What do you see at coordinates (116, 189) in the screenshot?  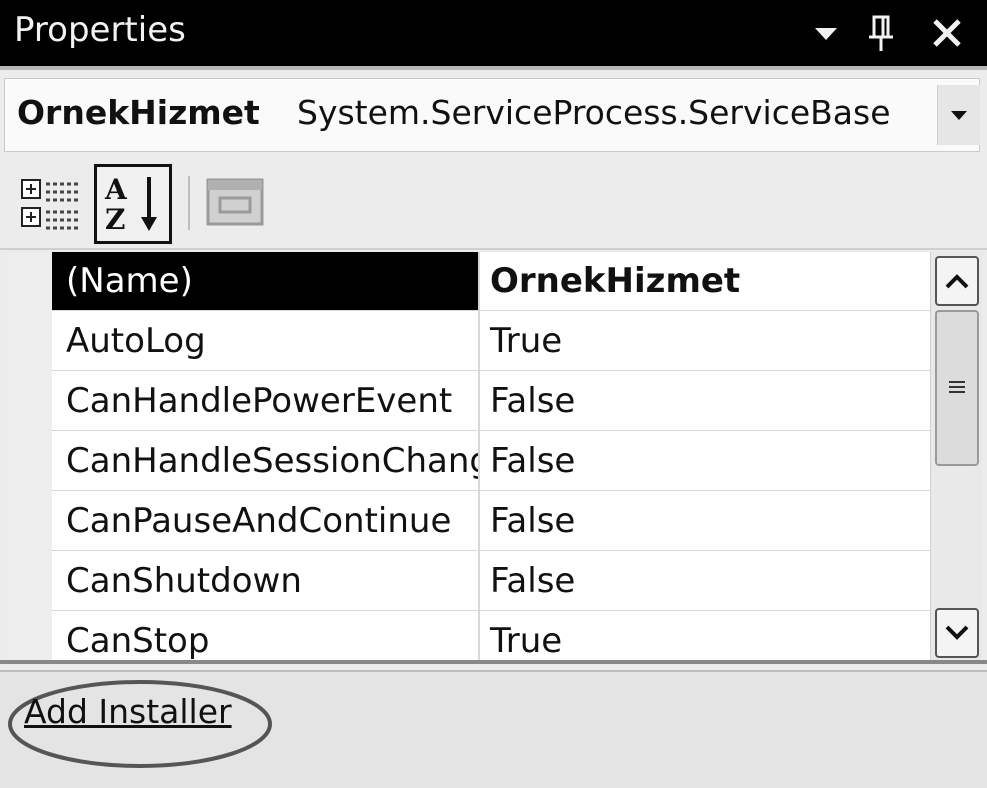 I see `svg-text: A` at bounding box center [116, 189].